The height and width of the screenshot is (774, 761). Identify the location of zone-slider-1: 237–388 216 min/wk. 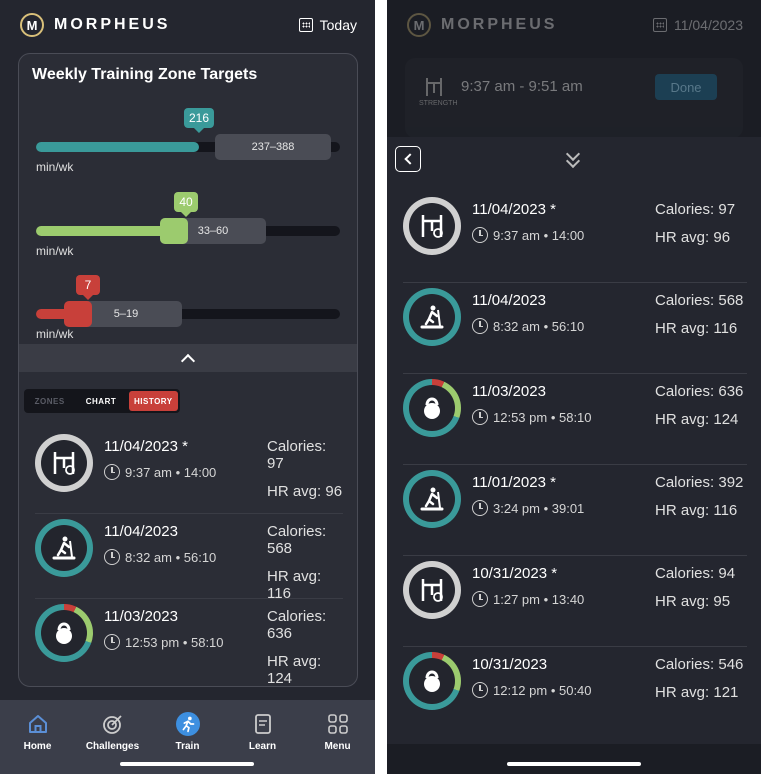
(188, 141).